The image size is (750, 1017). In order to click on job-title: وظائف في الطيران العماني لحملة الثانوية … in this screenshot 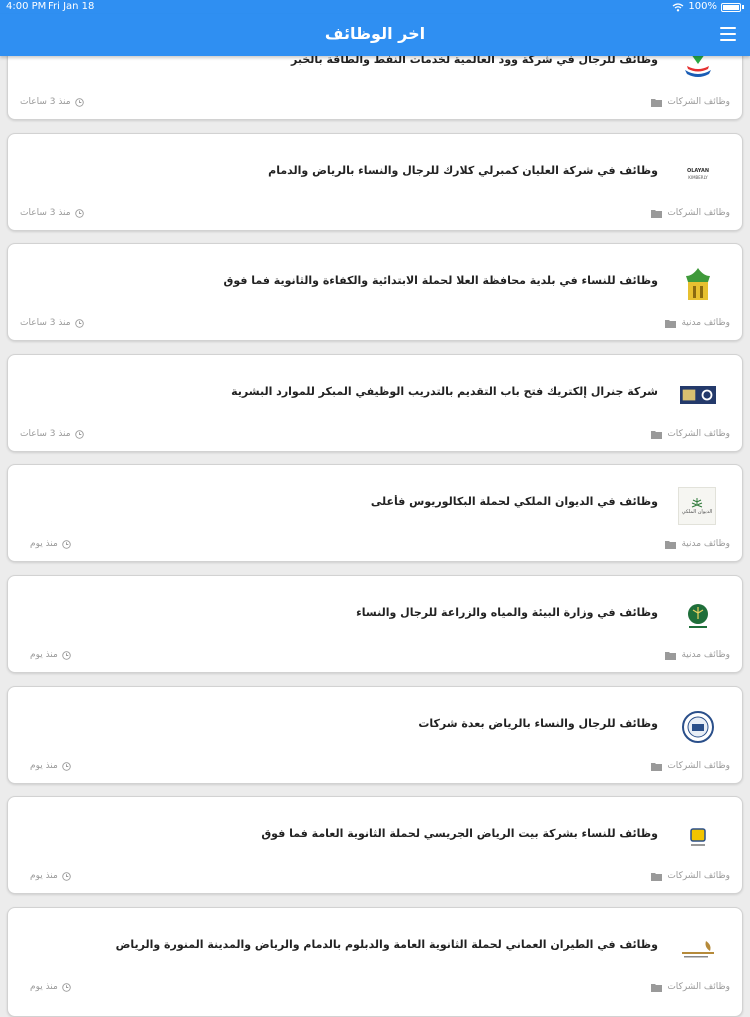, I will do `click(386, 944)`.